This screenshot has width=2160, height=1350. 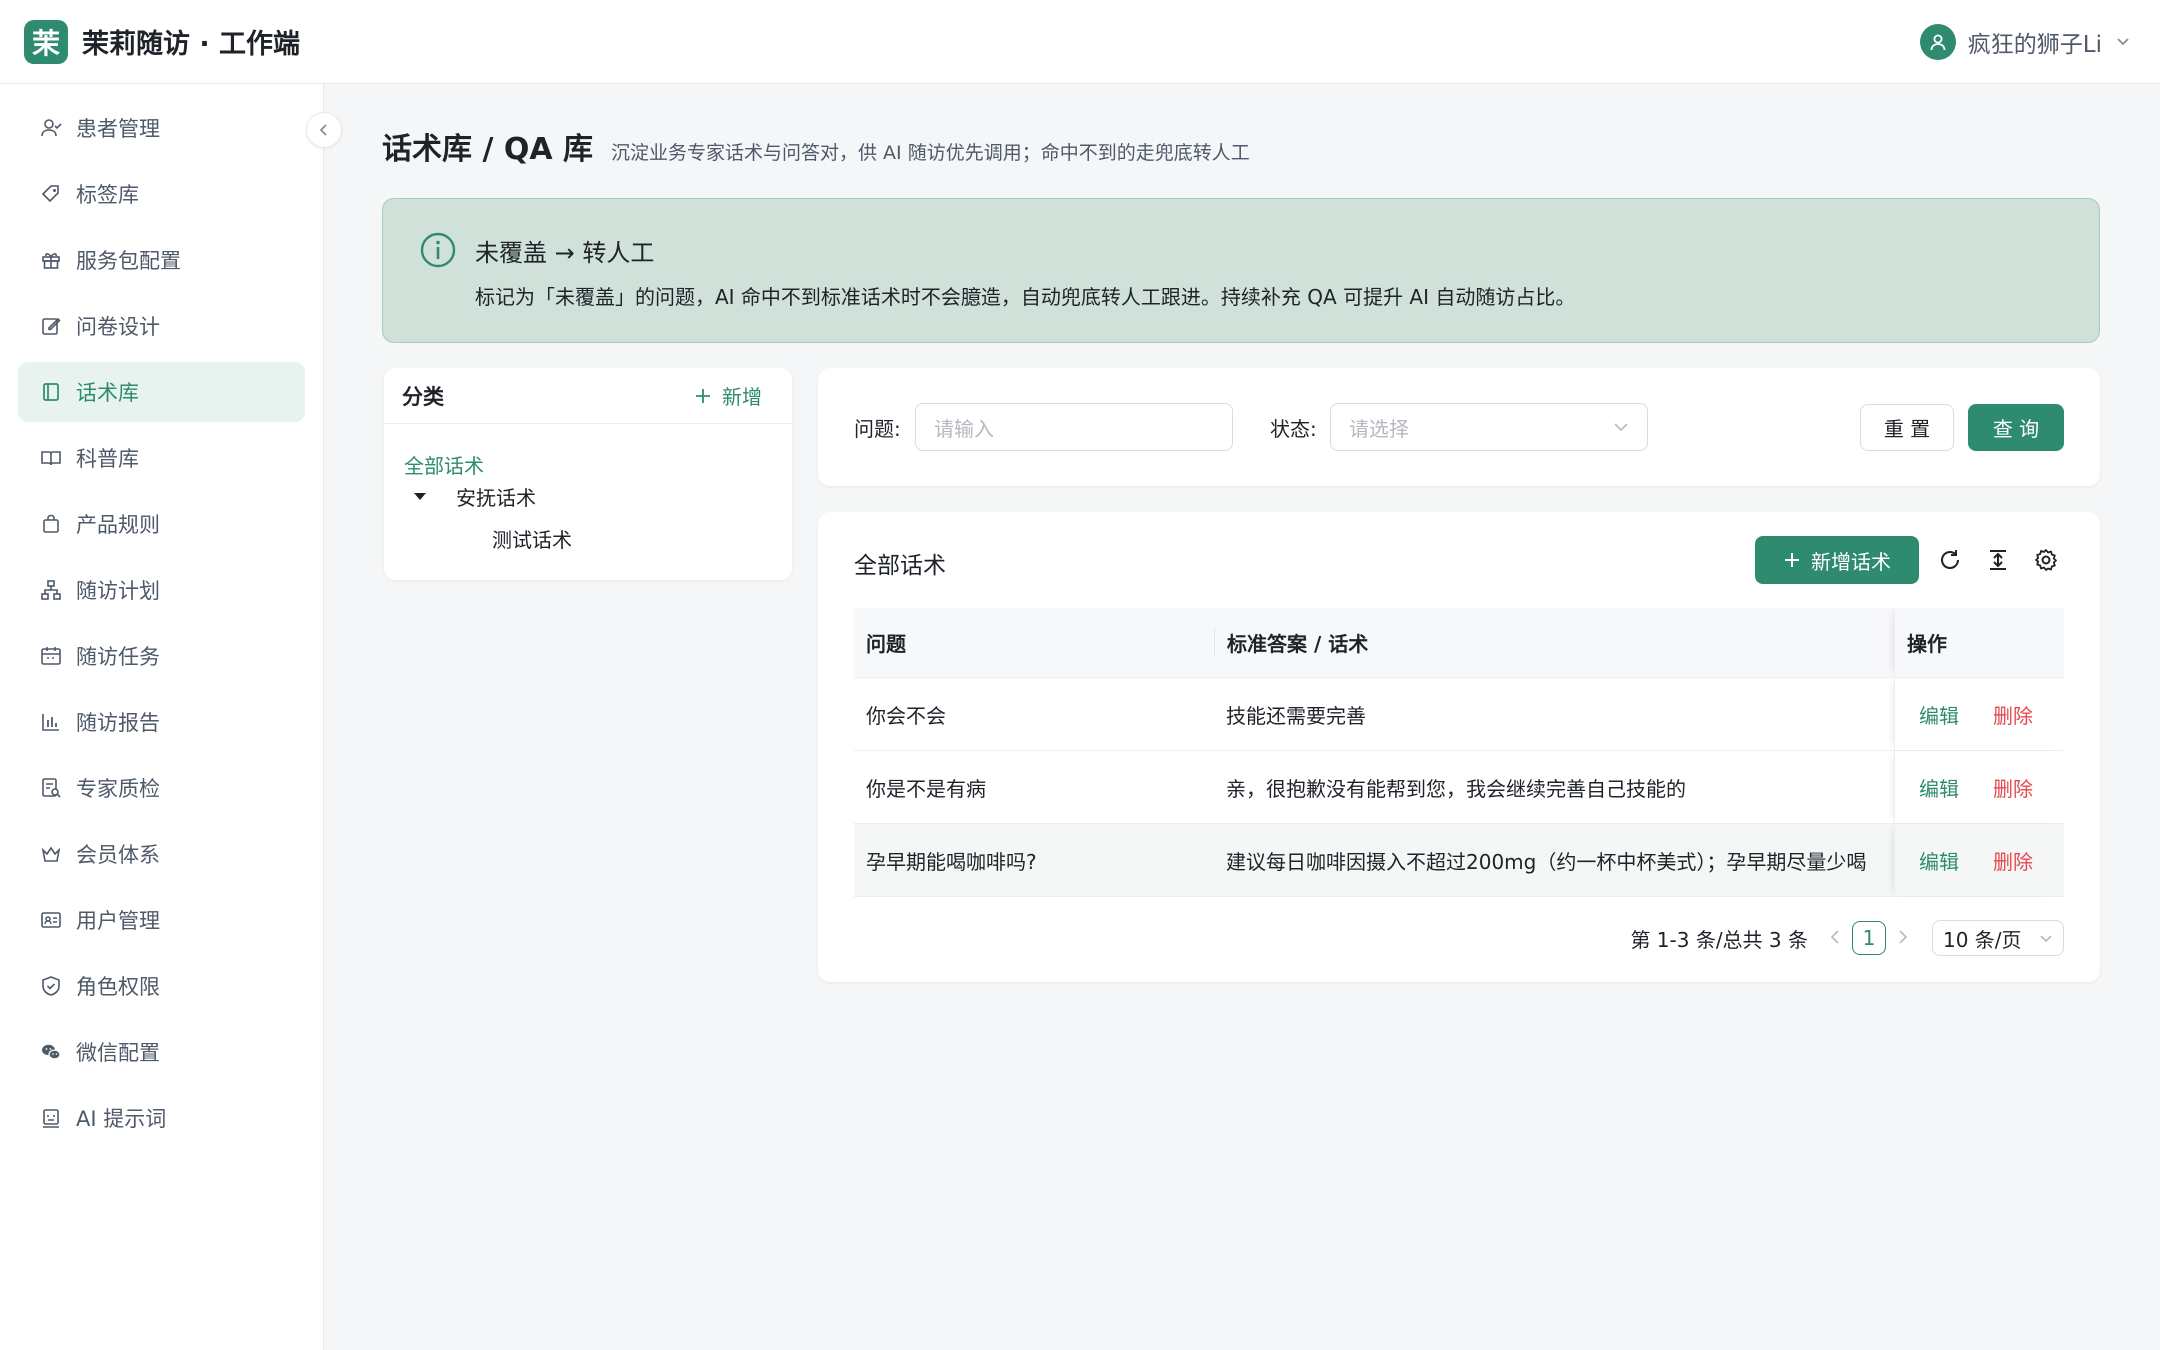 I want to click on column-header-answer: 标准答案 / 话术, so click(x=1554, y=642).